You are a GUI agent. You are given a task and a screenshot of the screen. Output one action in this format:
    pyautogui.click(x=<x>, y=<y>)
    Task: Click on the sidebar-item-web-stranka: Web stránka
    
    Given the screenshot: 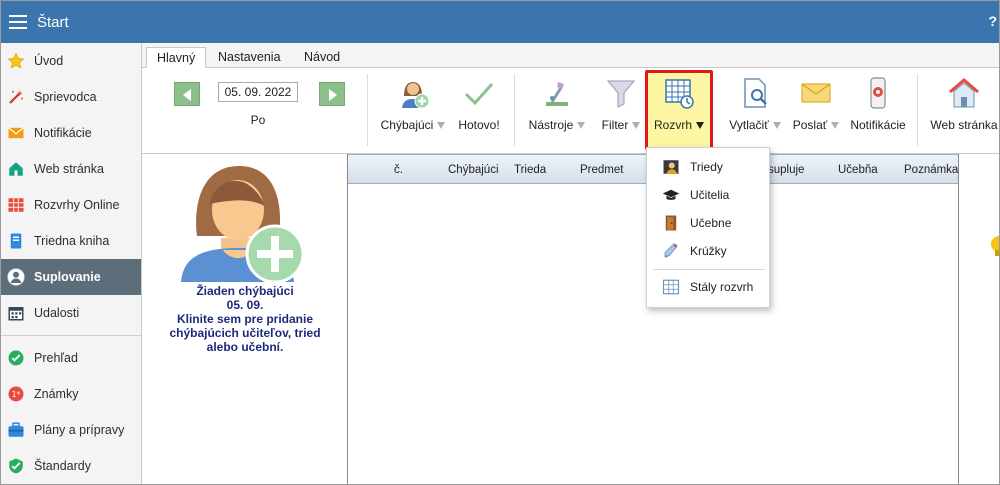 What is the action you would take?
    pyautogui.click(x=71, y=169)
    